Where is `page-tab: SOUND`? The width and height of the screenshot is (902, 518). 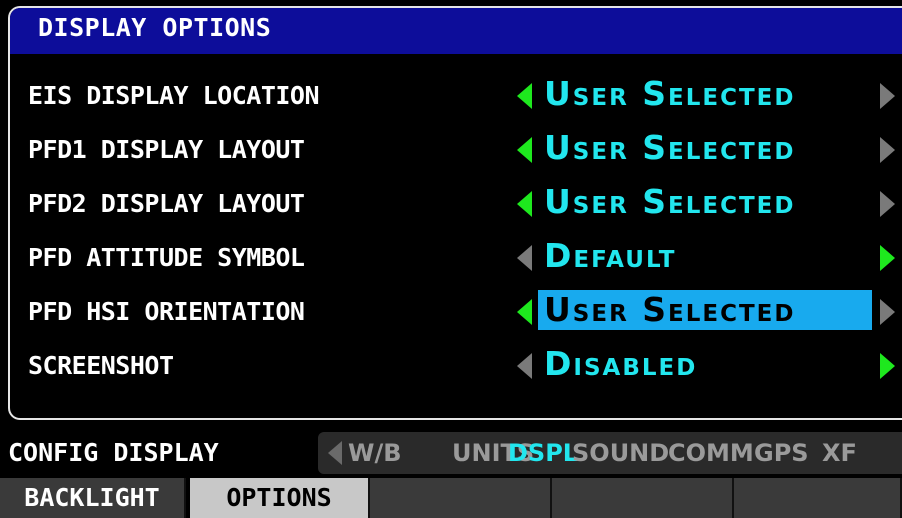 page-tab: SOUND is located at coordinates (620, 453).